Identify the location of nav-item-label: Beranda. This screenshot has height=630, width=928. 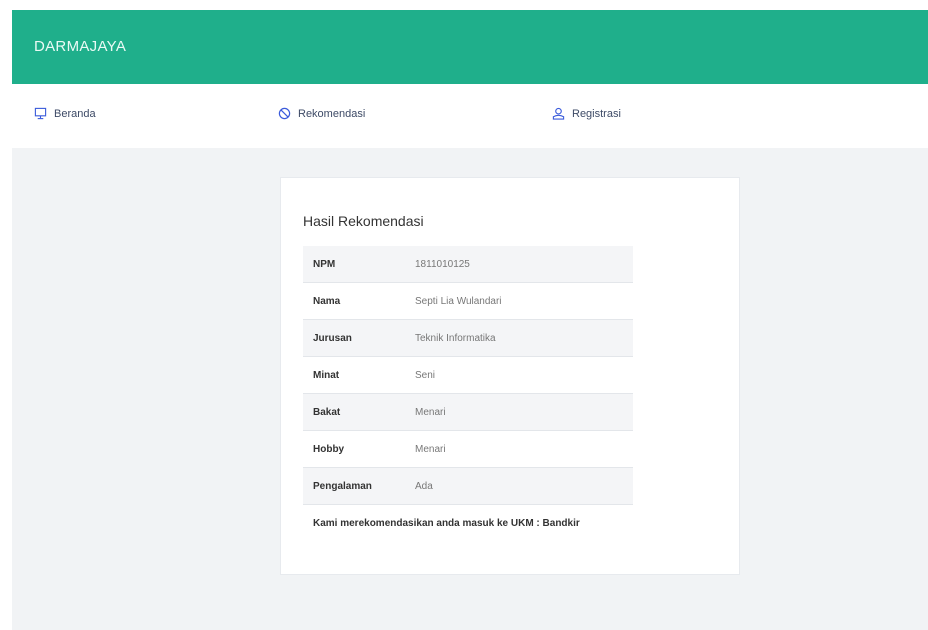
(75, 113).